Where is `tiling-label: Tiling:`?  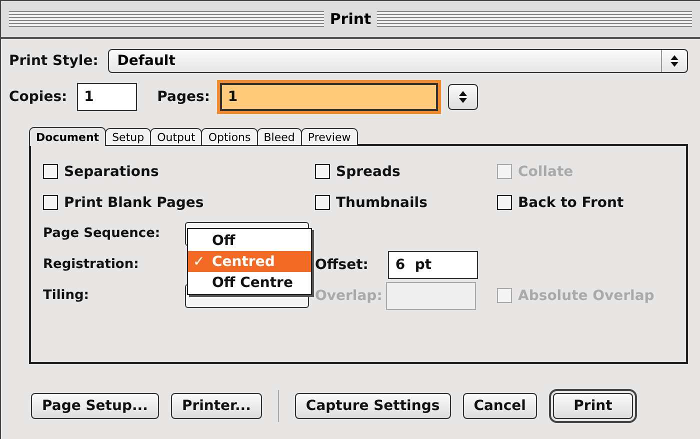
tiling-label: Tiling: is located at coordinates (66, 295).